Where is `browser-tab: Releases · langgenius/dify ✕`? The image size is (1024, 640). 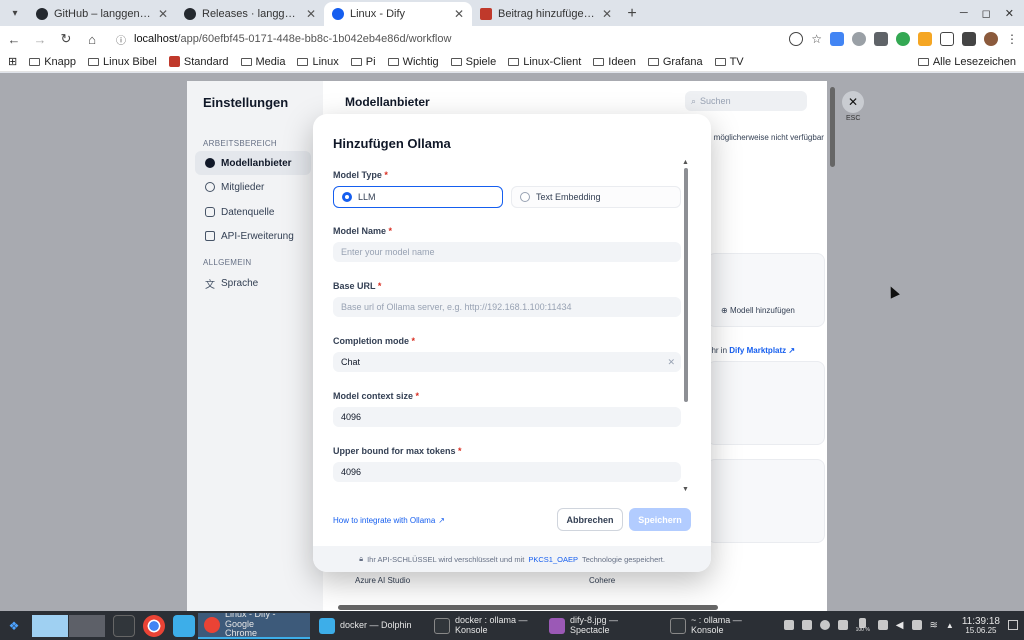
browser-tab: Releases · langgenius/dify ✕ is located at coordinates (250, 14).